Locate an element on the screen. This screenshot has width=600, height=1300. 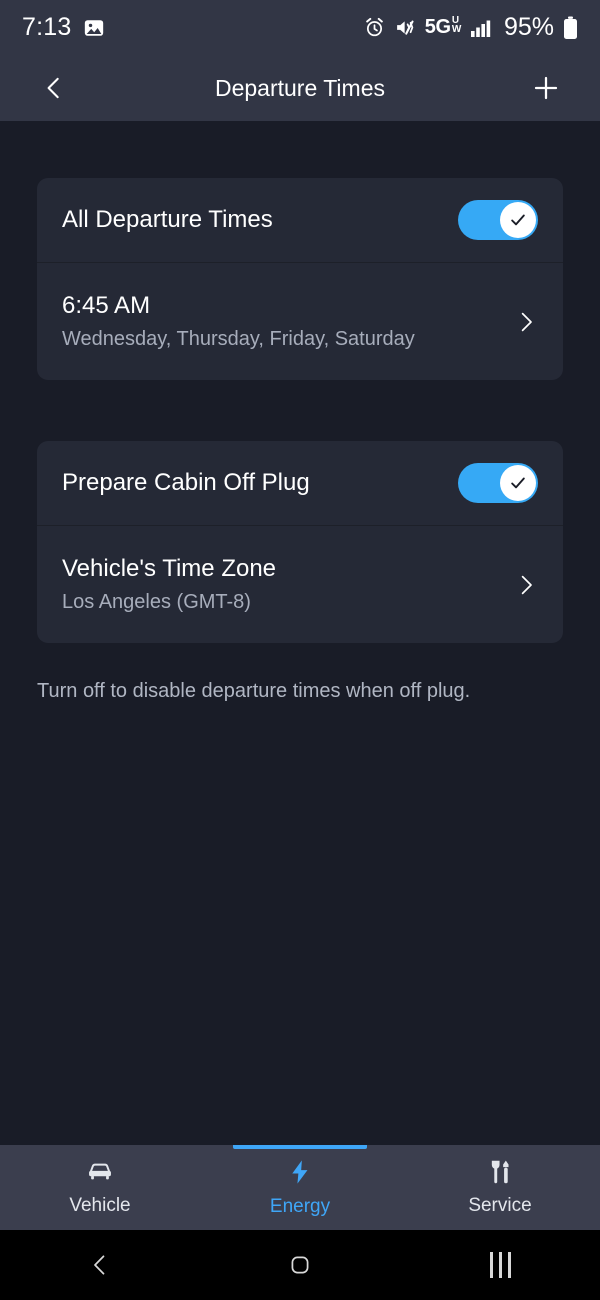
add-button is located at coordinates (546, 88).